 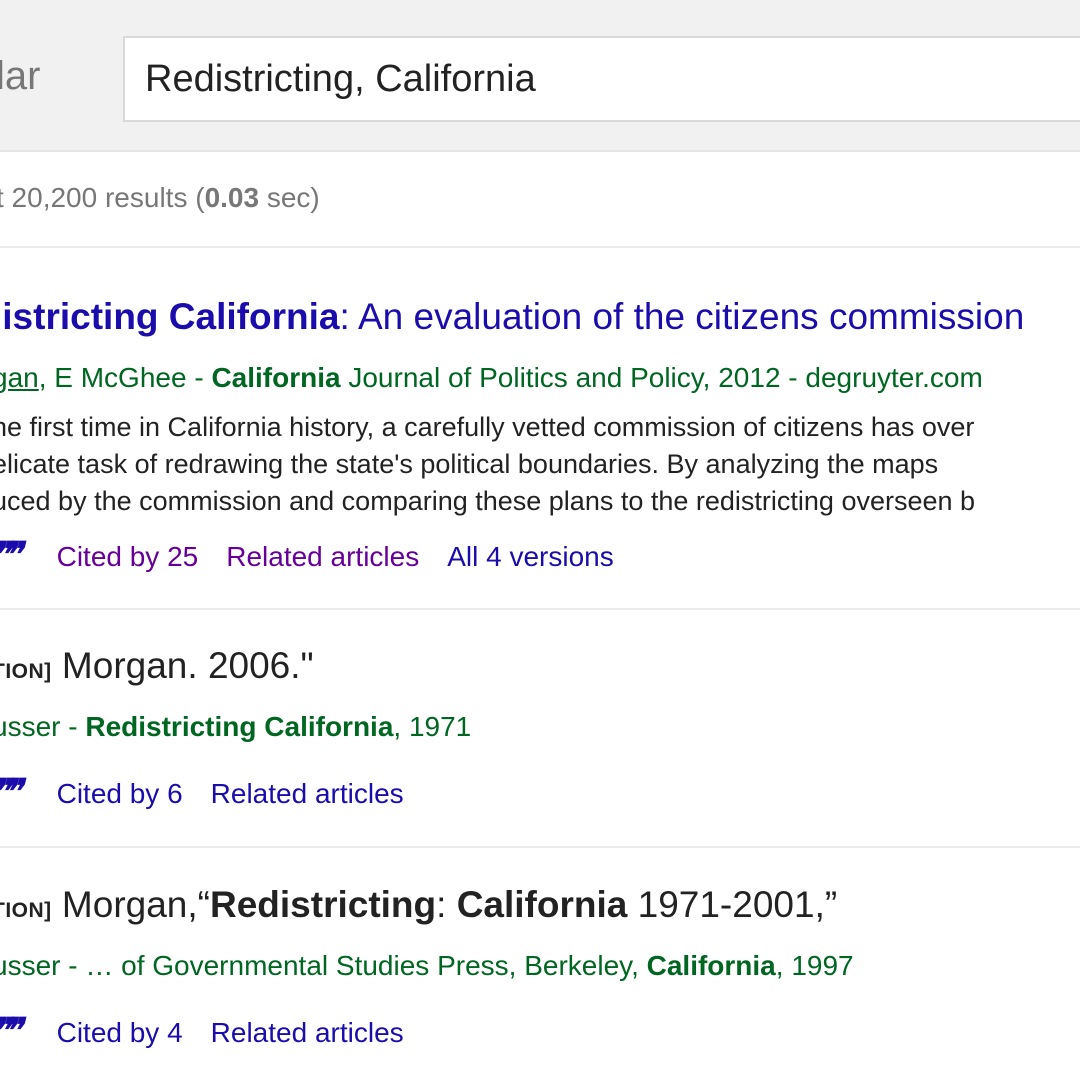 I want to click on result-actions: ❞❞ Cited by 6 Related articles, so click(x=216, y=793).